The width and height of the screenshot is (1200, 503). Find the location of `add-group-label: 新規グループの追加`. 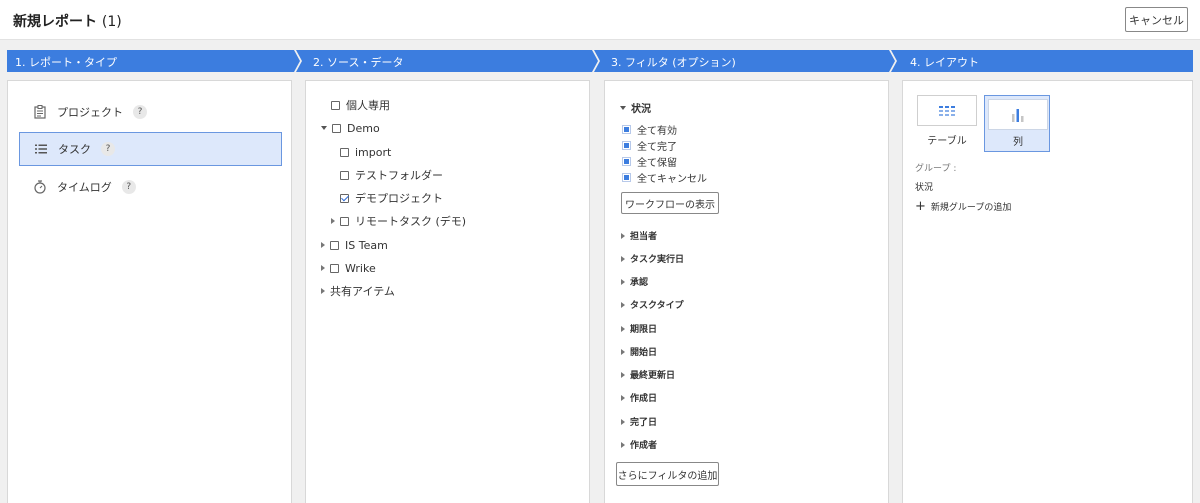

add-group-label: 新規グループの追加 is located at coordinates (971, 208).